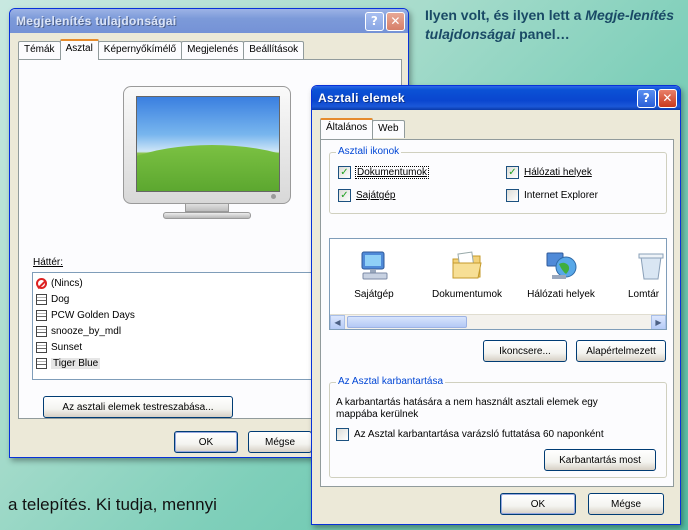 The image size is (688, 530). What do you see at coordinates (79, 49) in the screenshot?
I see `tab-desktop: Asztal` at bounding box center [79, 49].